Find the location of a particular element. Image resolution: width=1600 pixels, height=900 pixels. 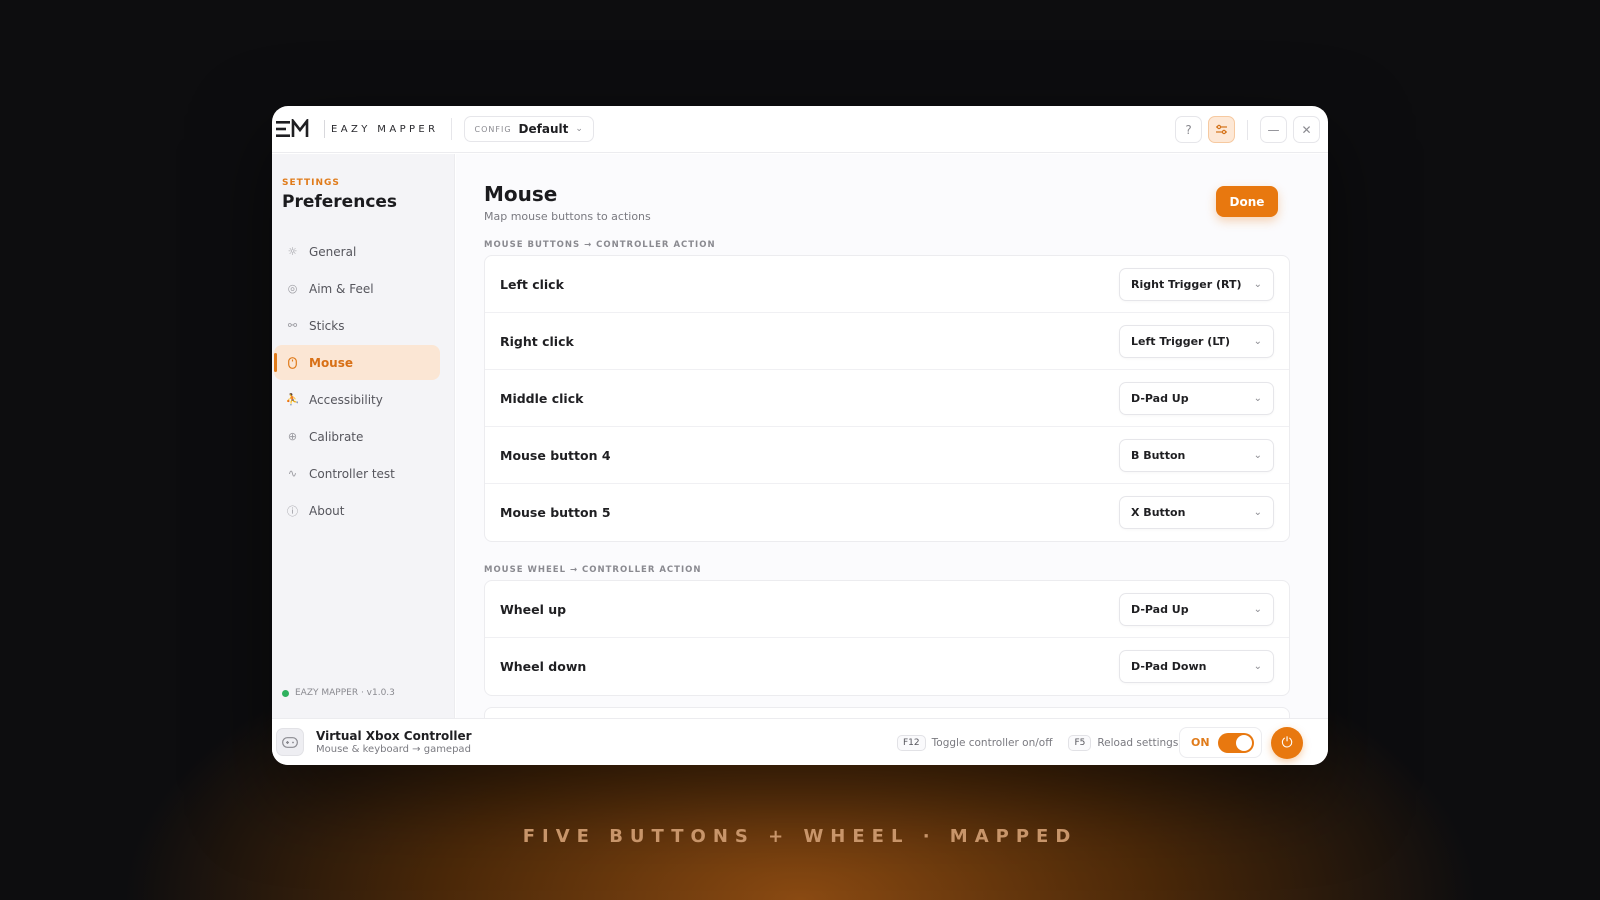

sidebar-item-accessibility: ⛹ Accessibility is located at coordinates (357, 399).